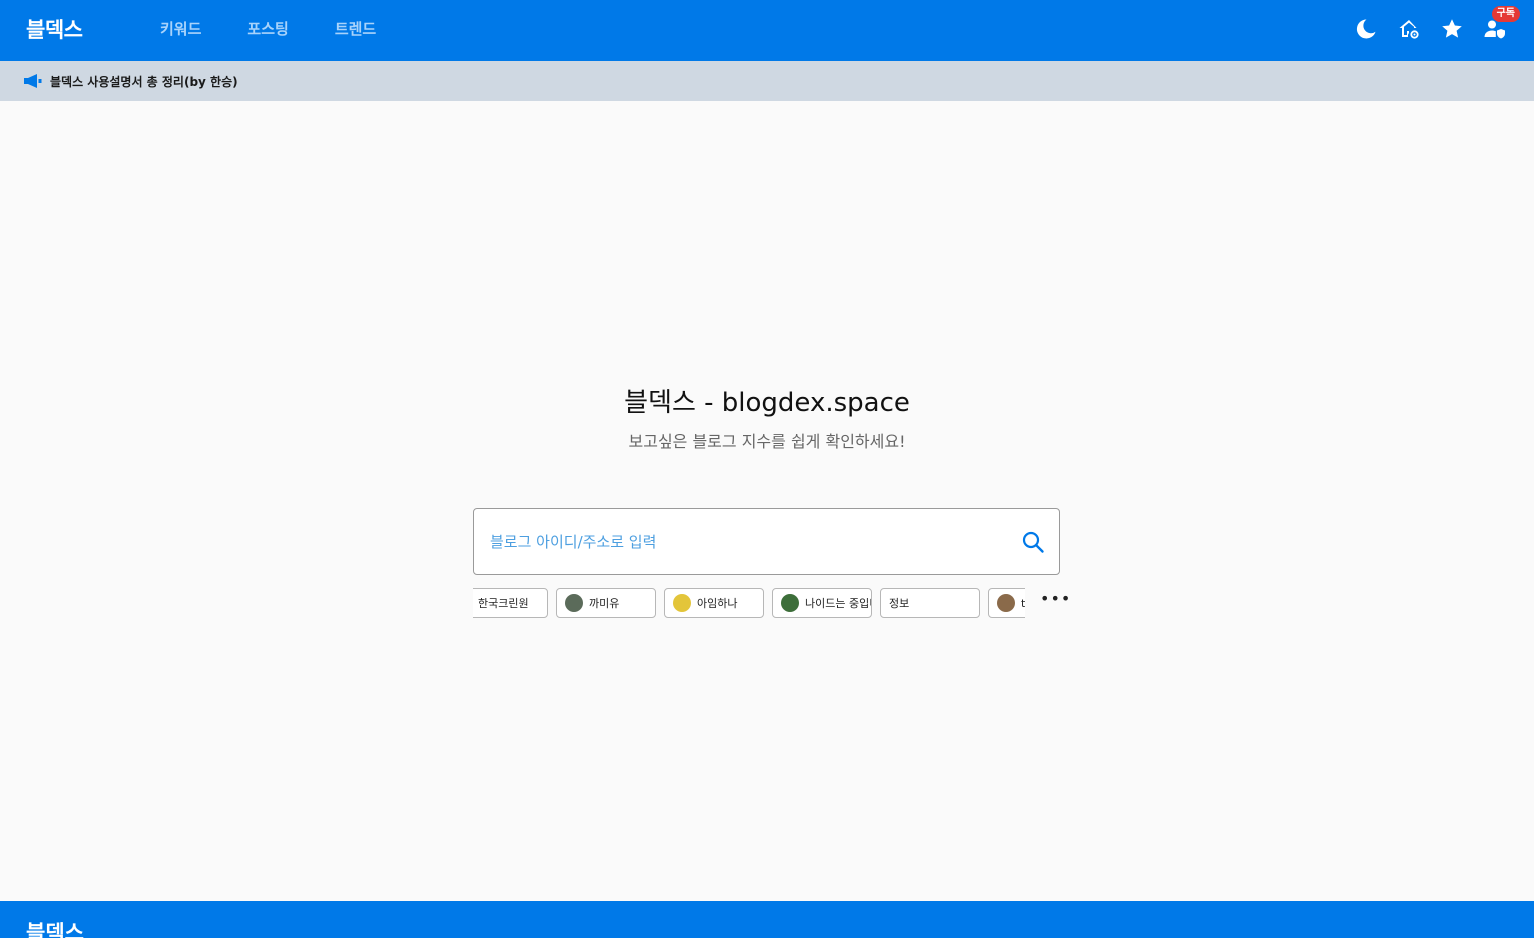  Describe the element at coordinates (55, 929) in the screenshot. I see `footer-logo: 블덱스` at that location.